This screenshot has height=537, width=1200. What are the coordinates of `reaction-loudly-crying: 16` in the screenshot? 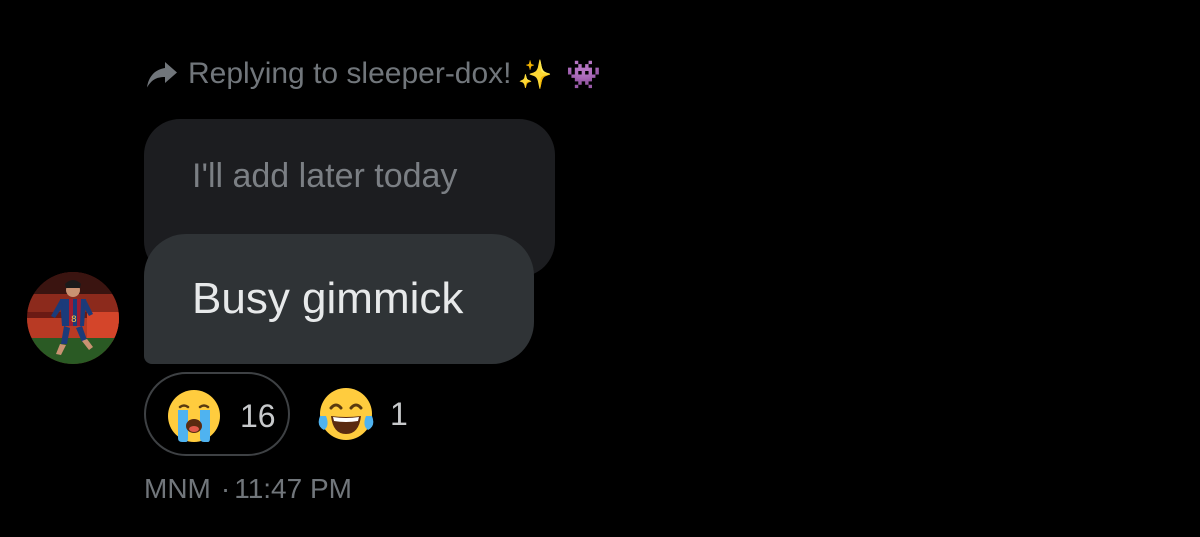 It's located at (217, 414).